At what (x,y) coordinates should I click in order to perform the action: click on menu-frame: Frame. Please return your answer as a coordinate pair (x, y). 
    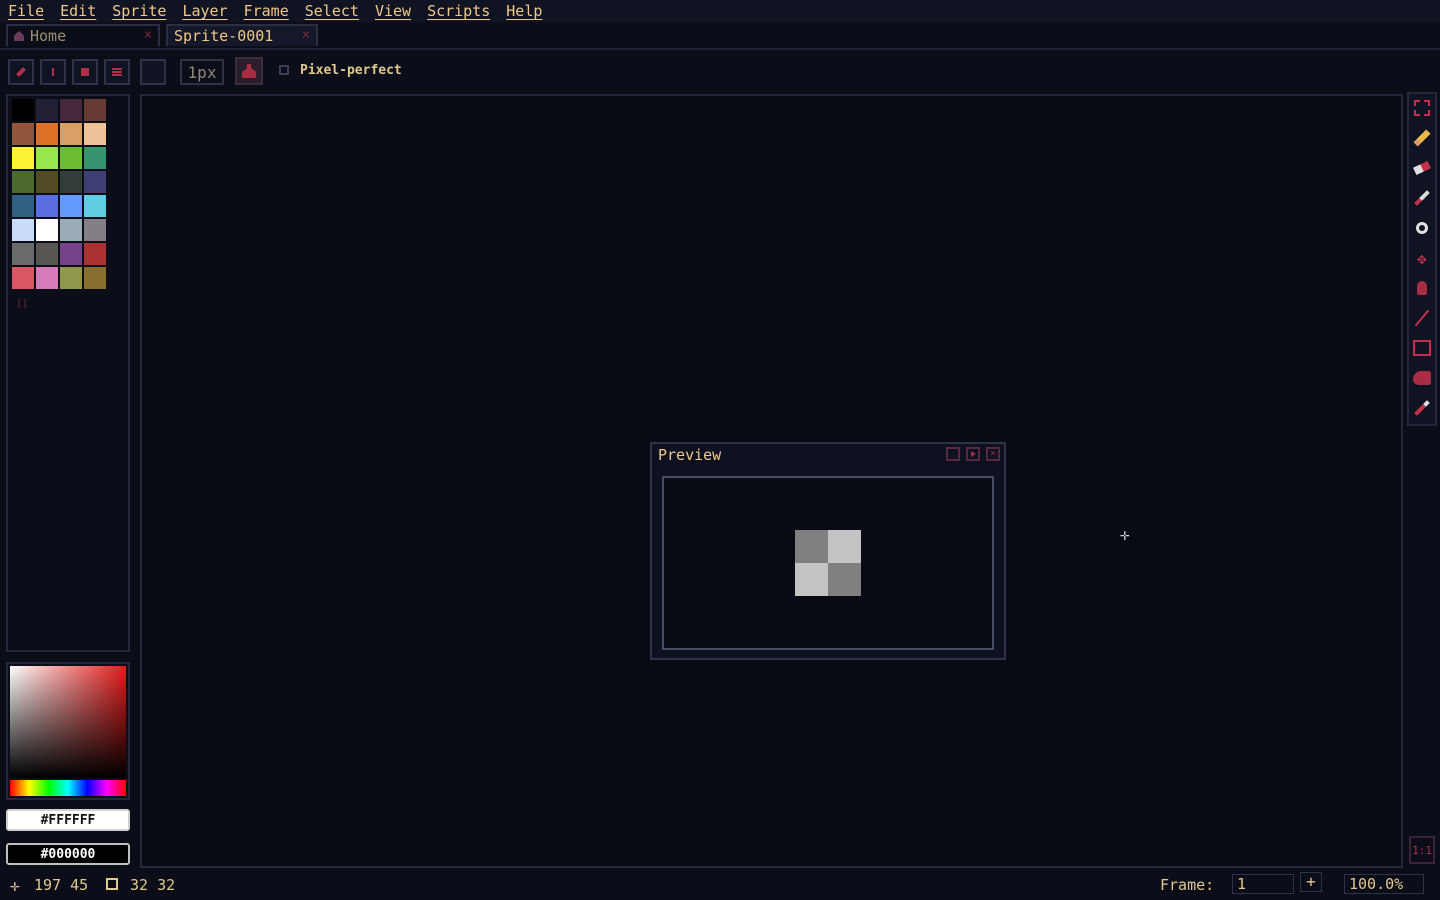
    Looking at the image, I should click on (266, 11).